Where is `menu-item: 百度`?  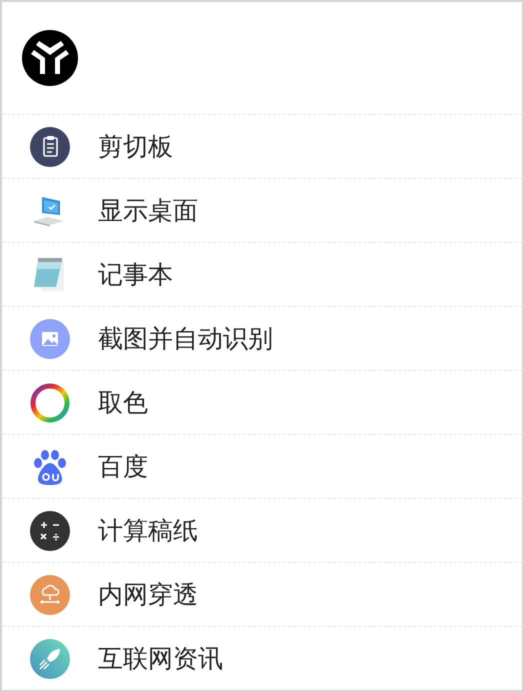
menu-item: 百度 is located at coordinates (262, 467).